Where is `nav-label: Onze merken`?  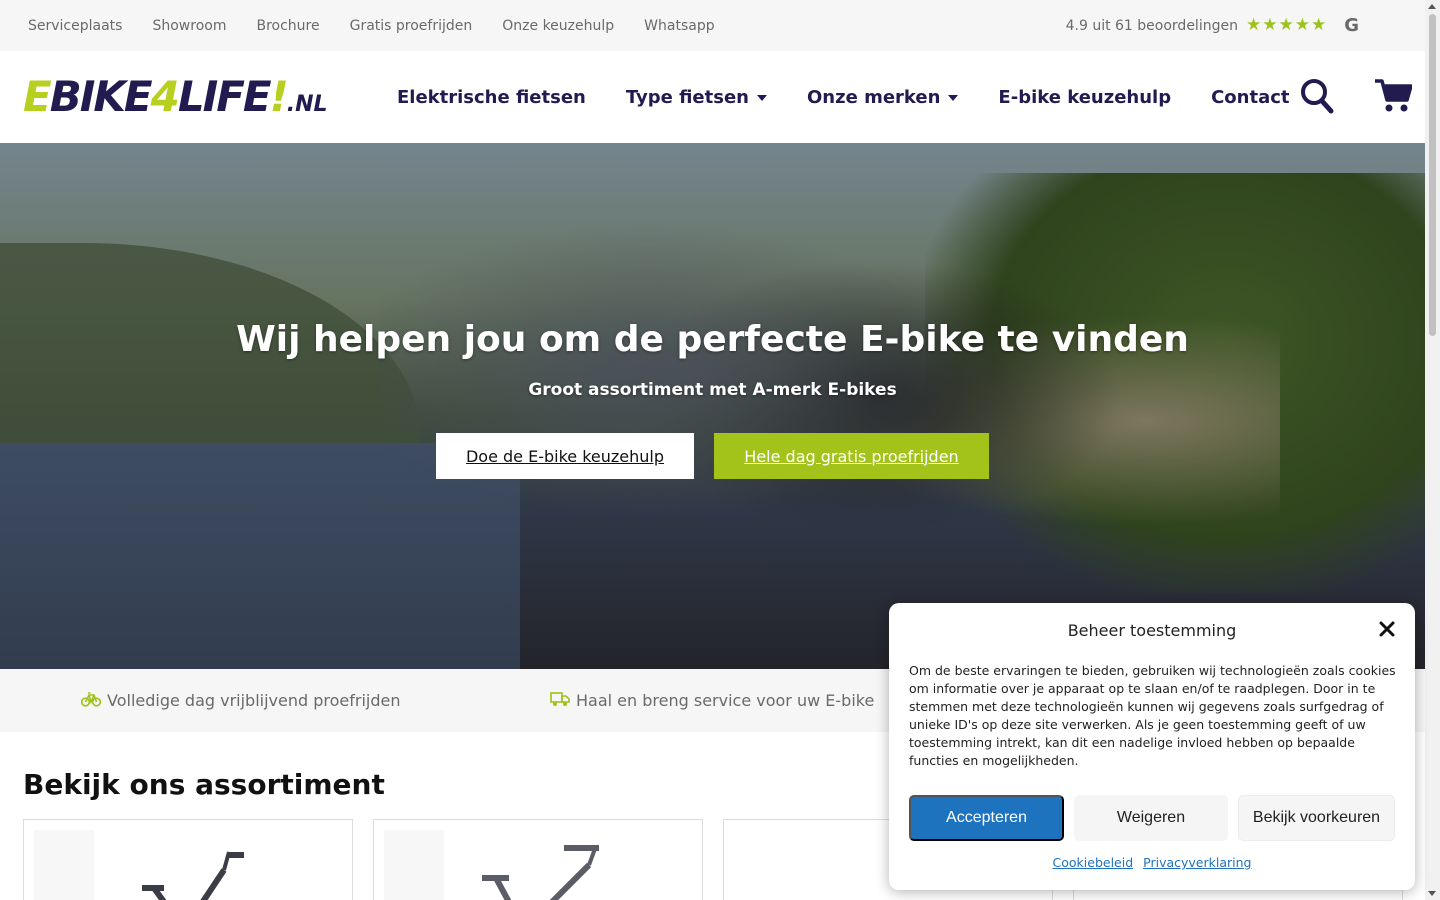
nav-label: Onze merken is located at coordinates (874, 97).